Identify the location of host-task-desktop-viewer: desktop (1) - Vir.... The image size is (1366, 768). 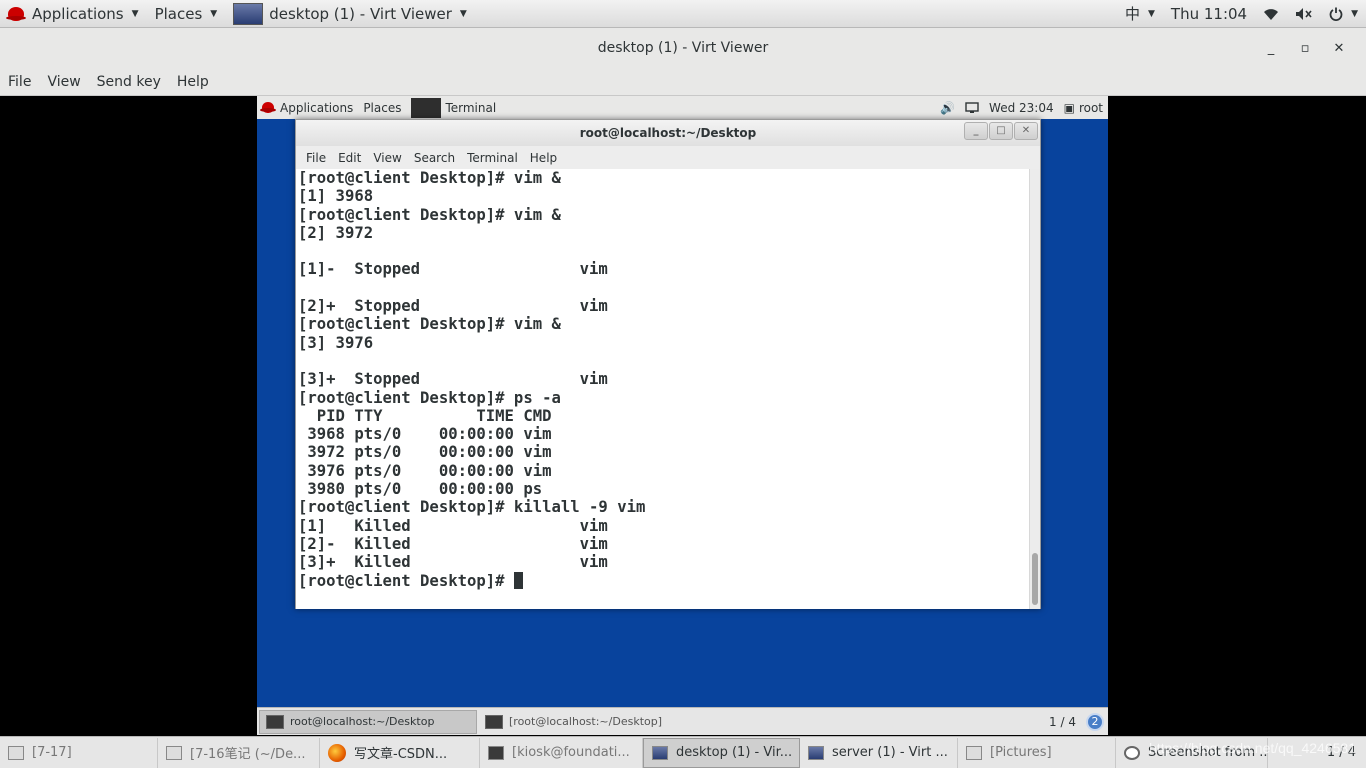
(721, 752).